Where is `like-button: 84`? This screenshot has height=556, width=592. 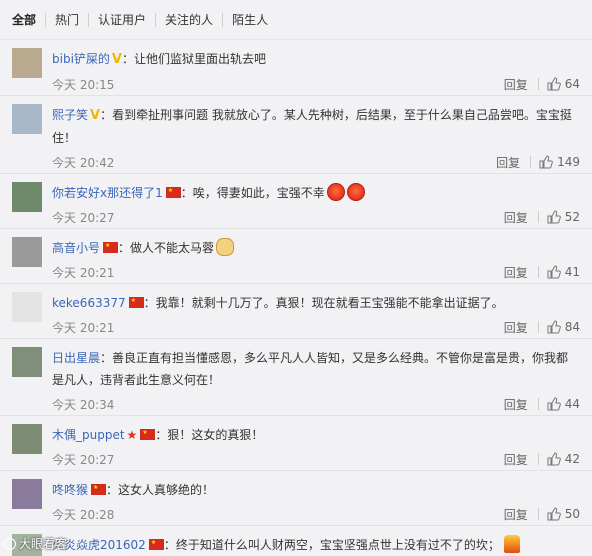
like-button: 84 is located at coordinates (563, 327).